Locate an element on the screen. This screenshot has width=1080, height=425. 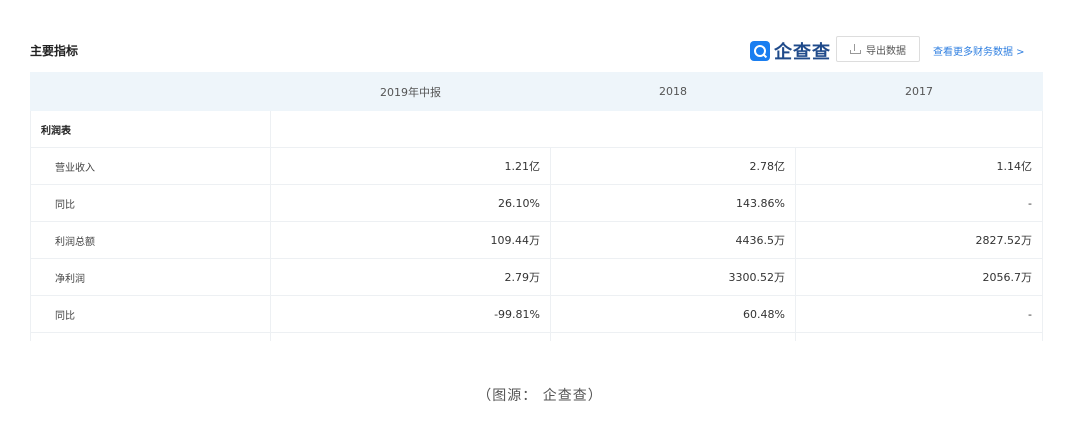
table-header-row: 2019年中报 2018 2017 is located at coordinates (536, 91).